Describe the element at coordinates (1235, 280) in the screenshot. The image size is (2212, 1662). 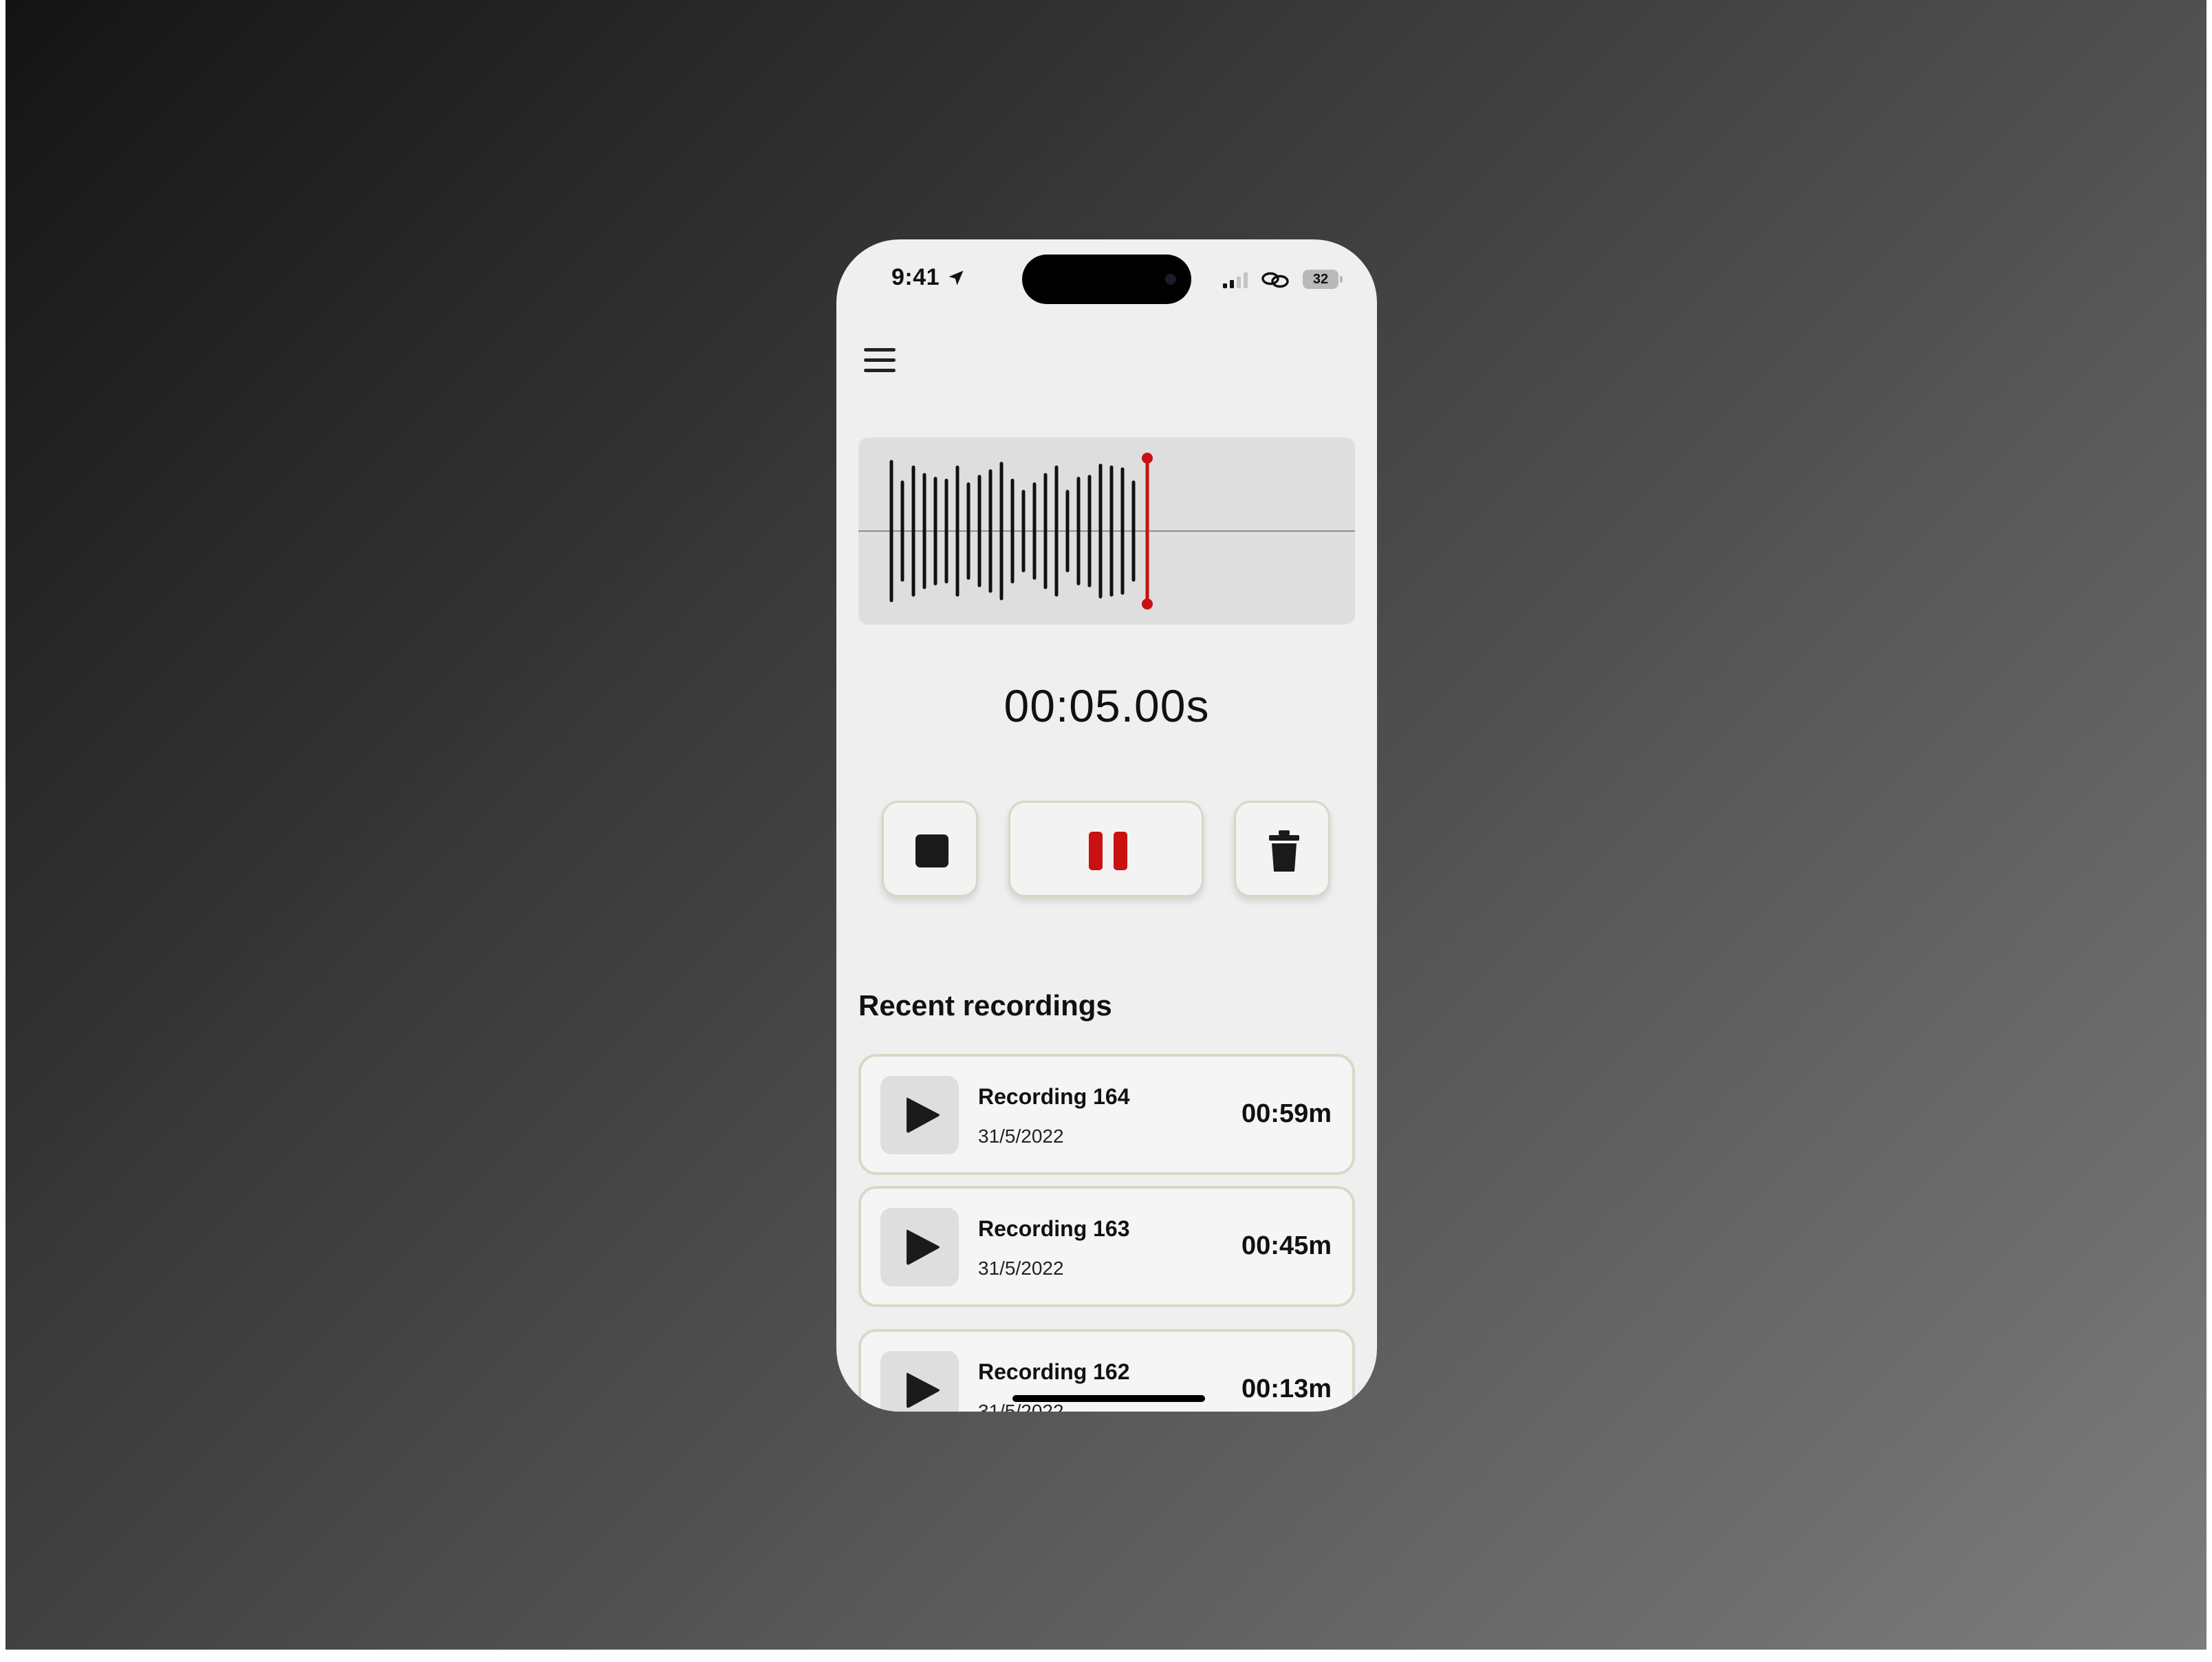
I see `cellular-signal-icon` at that location.